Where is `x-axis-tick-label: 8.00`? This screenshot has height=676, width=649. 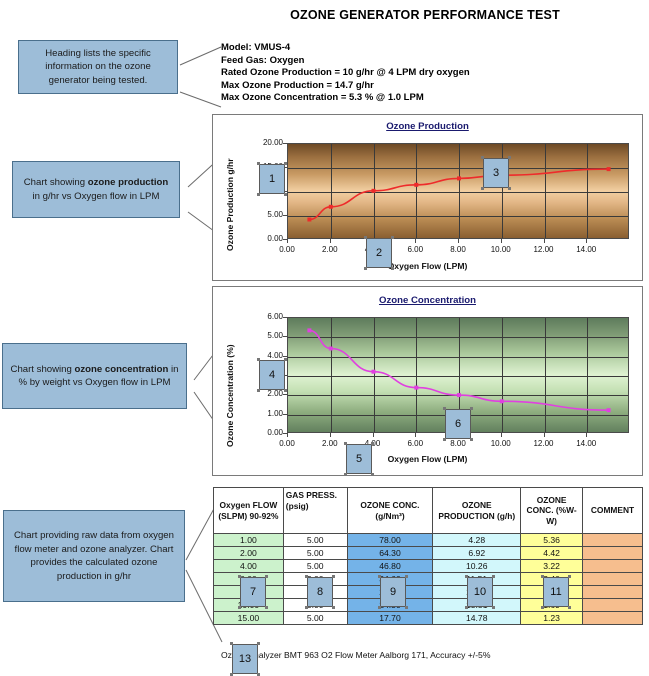 x-axis-tick-label: 8.00 is located at coordinates (458, 249).